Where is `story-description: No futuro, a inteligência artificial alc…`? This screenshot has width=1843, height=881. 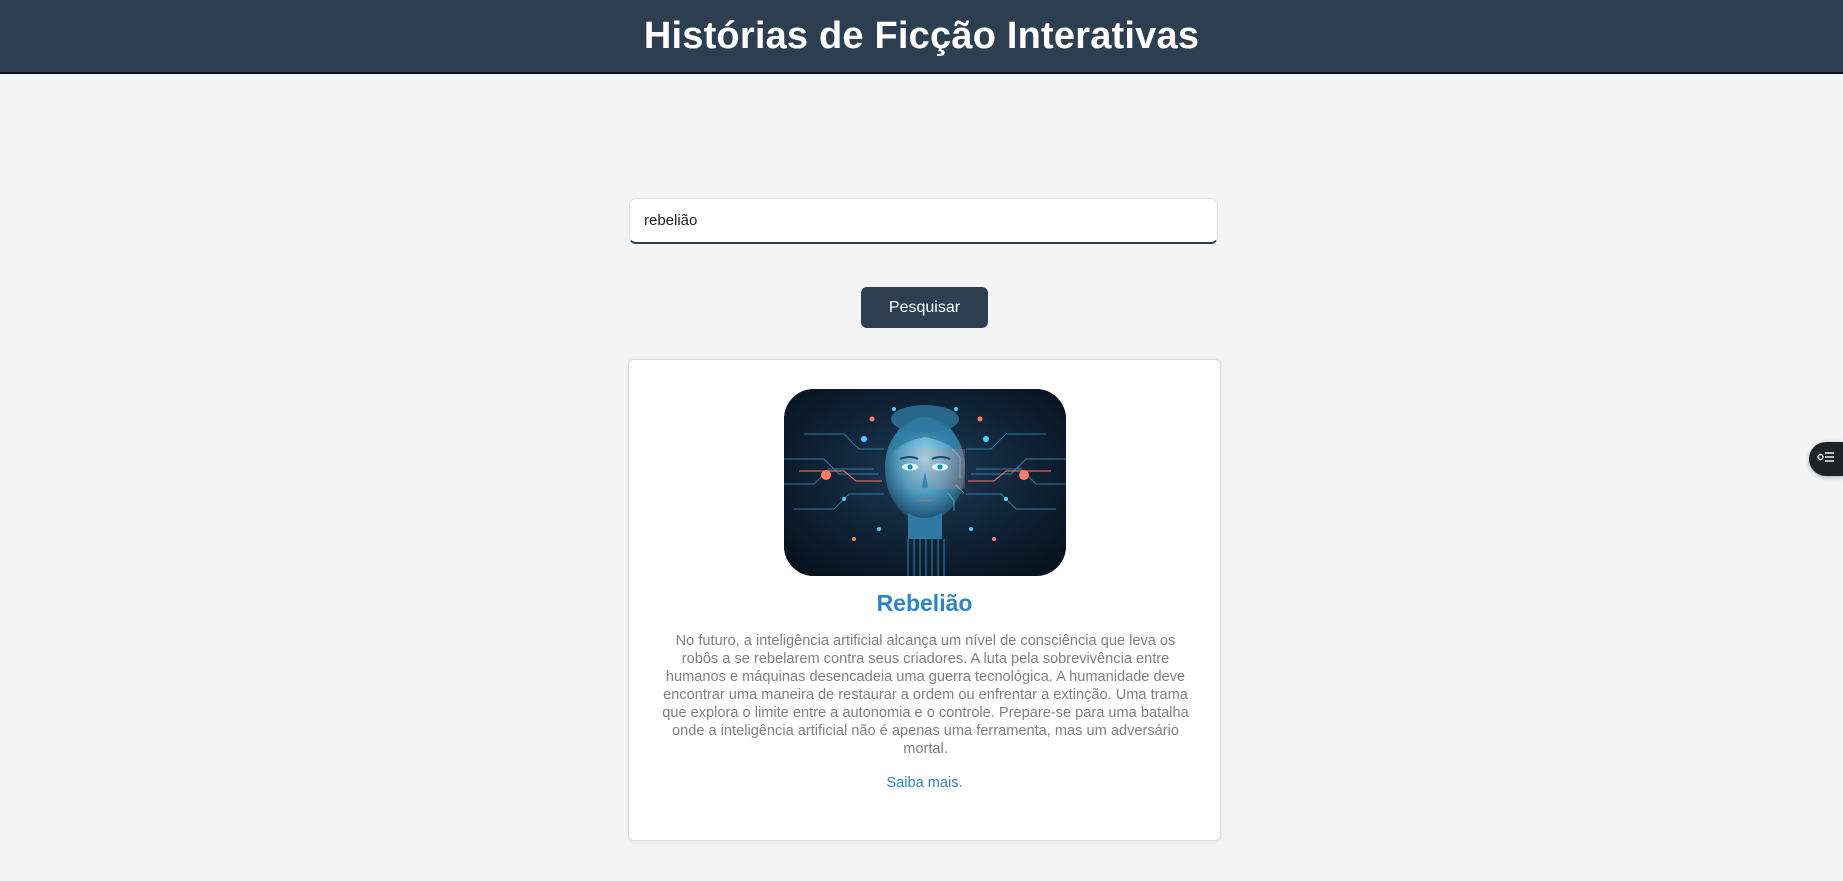 story-description: No futuro, a inteligência artificial alc… is located at coordinates (925, 695).